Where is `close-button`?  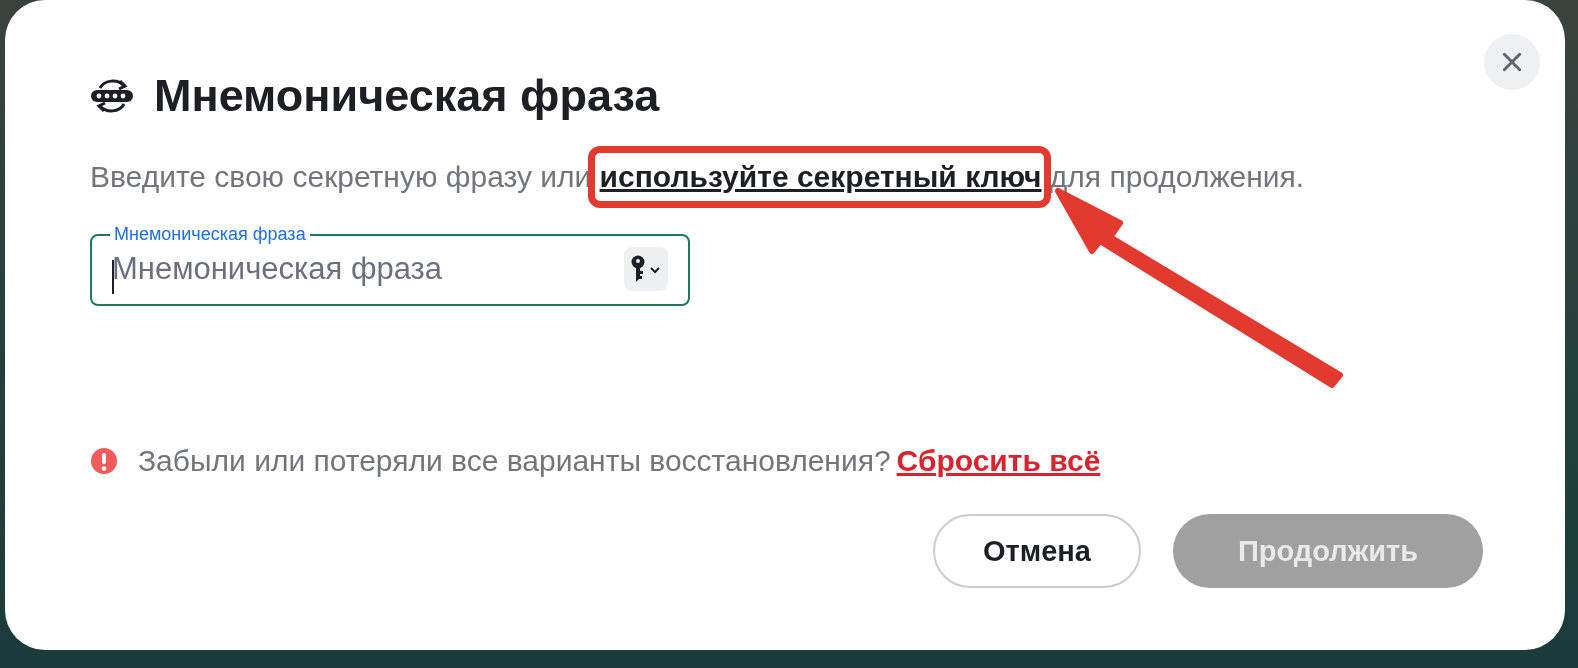 close-button is located at coordinates (1512, 62).